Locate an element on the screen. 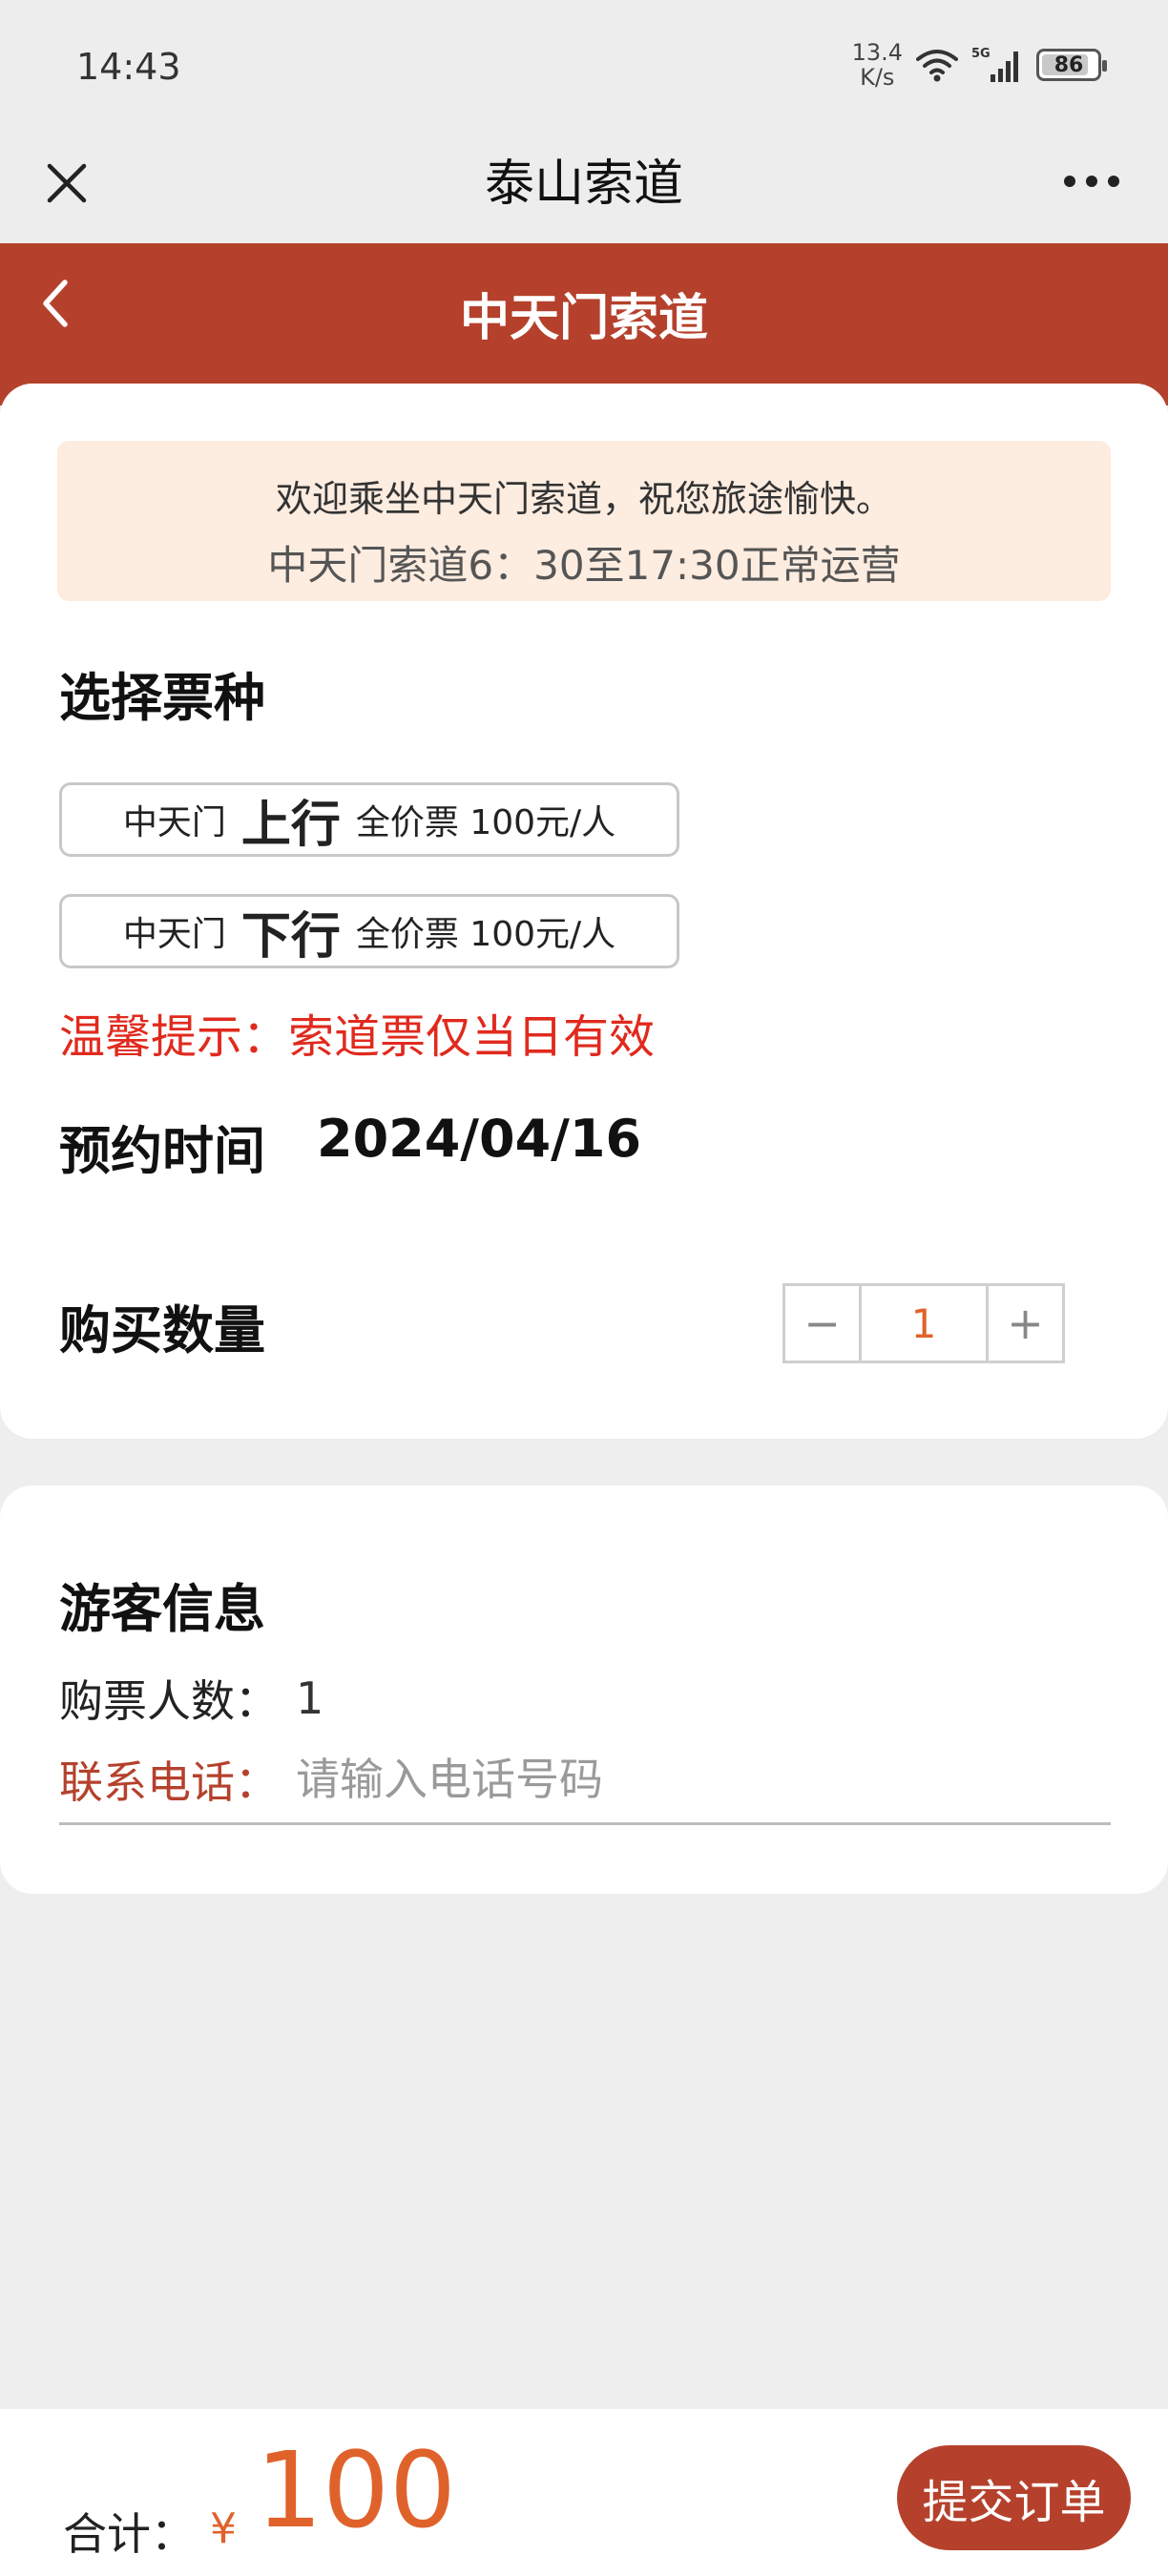 This screenshot has width=1168, height=2576. ticket-option-down: 中天门 下行 全价票 100元/人 is located at coordinates (369, 931).